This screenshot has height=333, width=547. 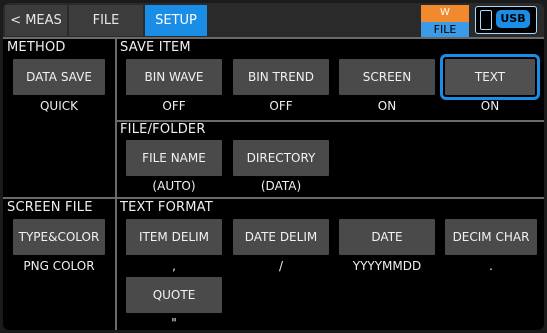 What do you see at coordinates (59, 266) in the screenshot?
I see `screen-file-value: PNG COLOR` at bounding box center [59, 266].